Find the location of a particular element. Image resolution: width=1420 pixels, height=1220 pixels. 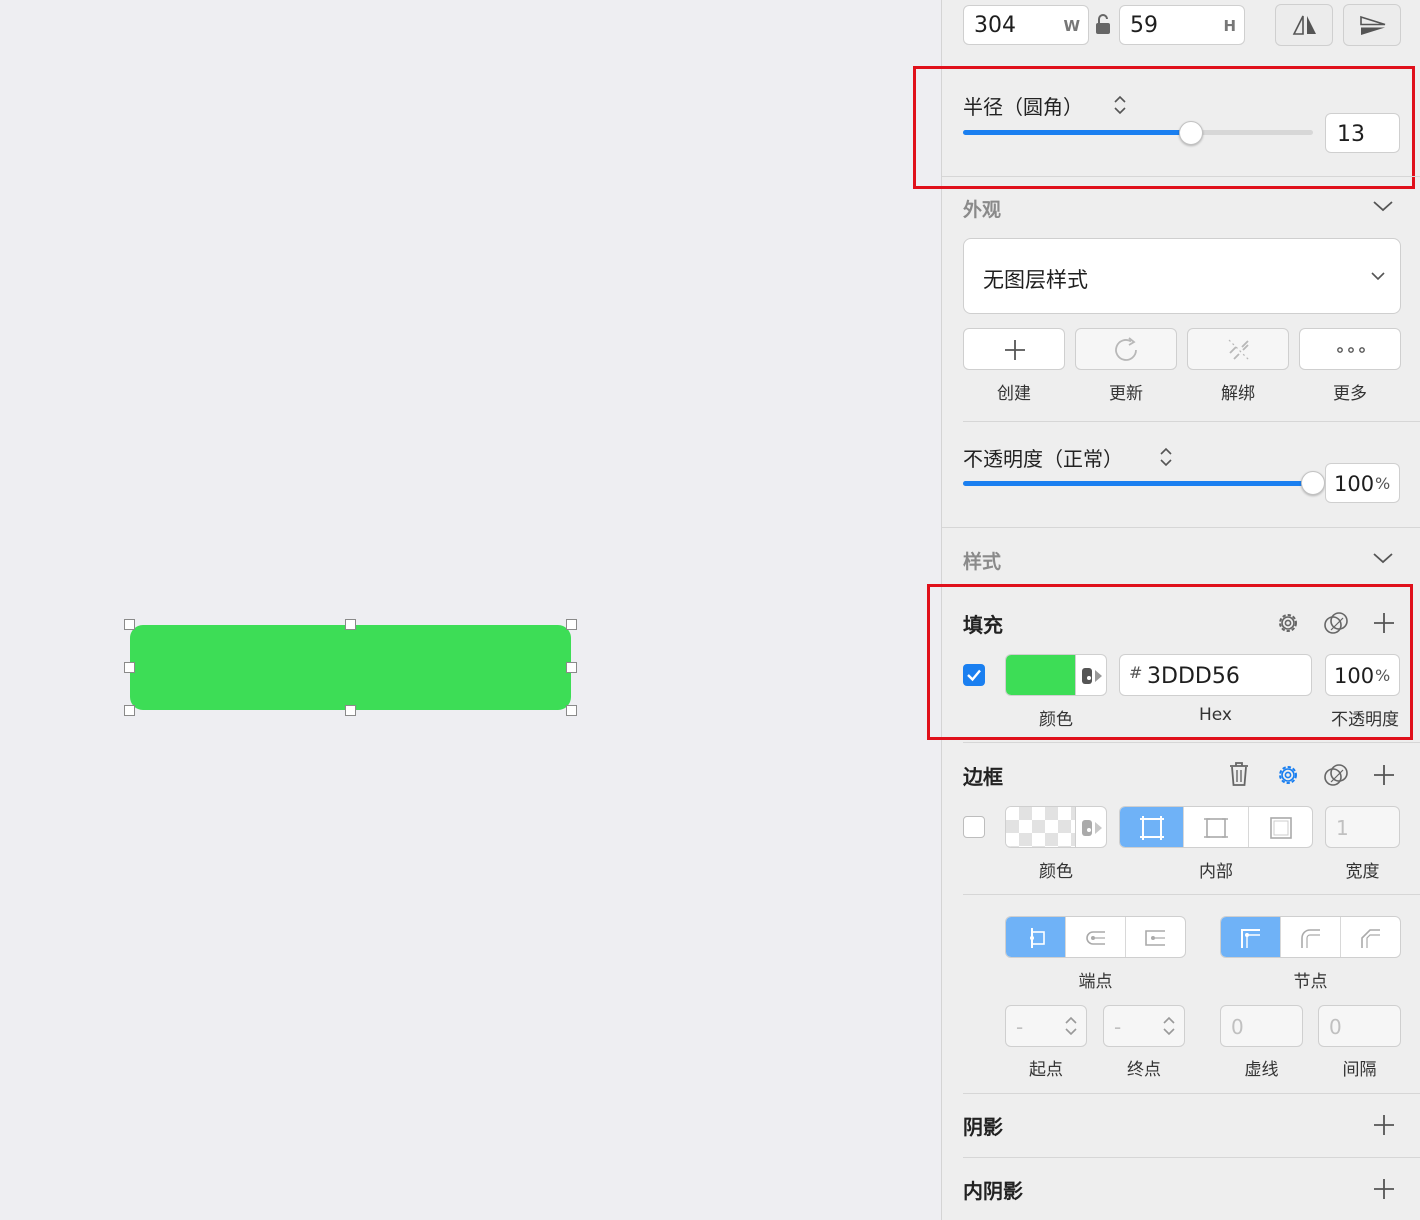

fill-color-well is located at coordinates (1056, 675).